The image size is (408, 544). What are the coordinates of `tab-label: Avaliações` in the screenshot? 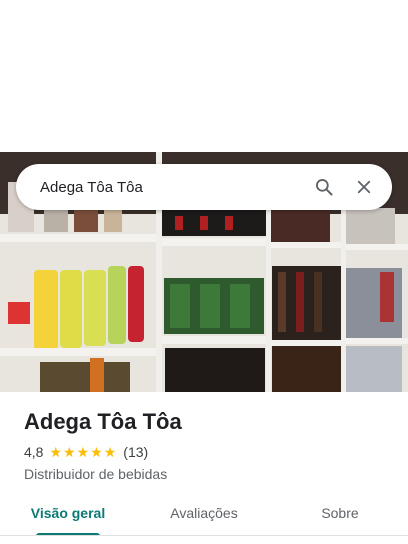 It's located at (204, 513).